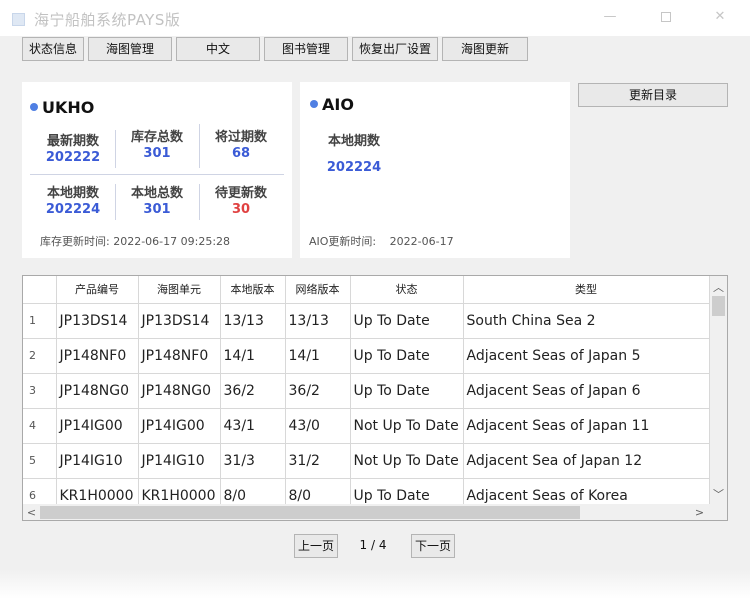  What do you see at coordinates (97, 426) in the screenshot?
I see `cell-product-id: JP14IG00` at bounding box center [97, 426].